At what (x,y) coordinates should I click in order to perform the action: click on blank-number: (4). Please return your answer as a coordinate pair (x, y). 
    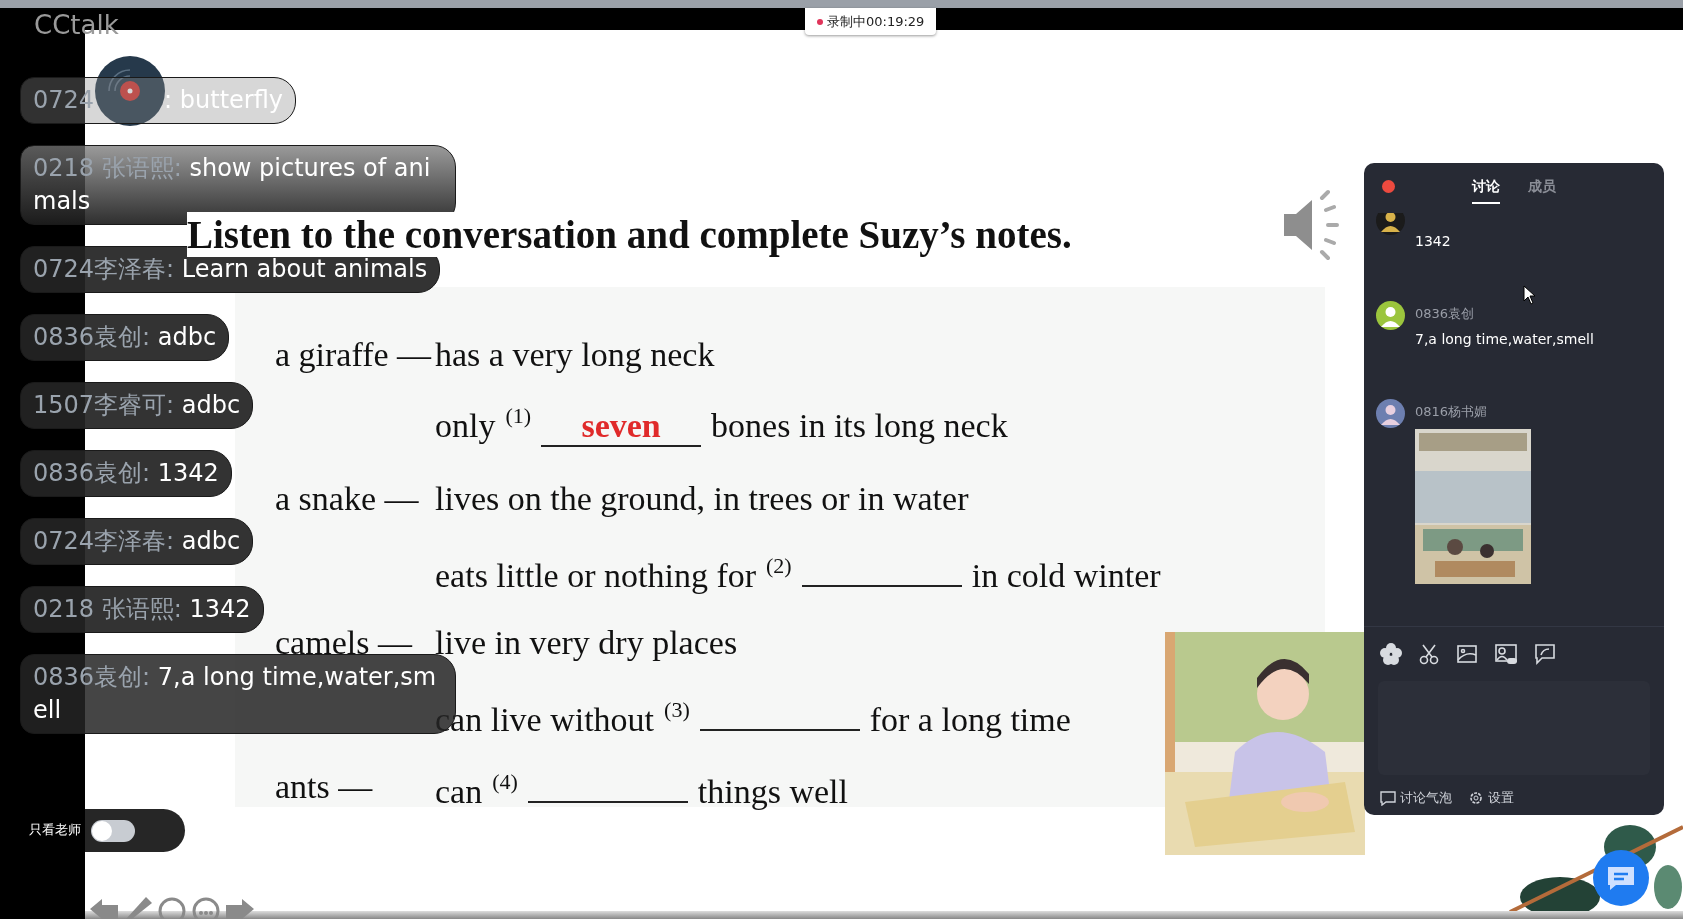
    Looking at the image, I should click on (505, 782).